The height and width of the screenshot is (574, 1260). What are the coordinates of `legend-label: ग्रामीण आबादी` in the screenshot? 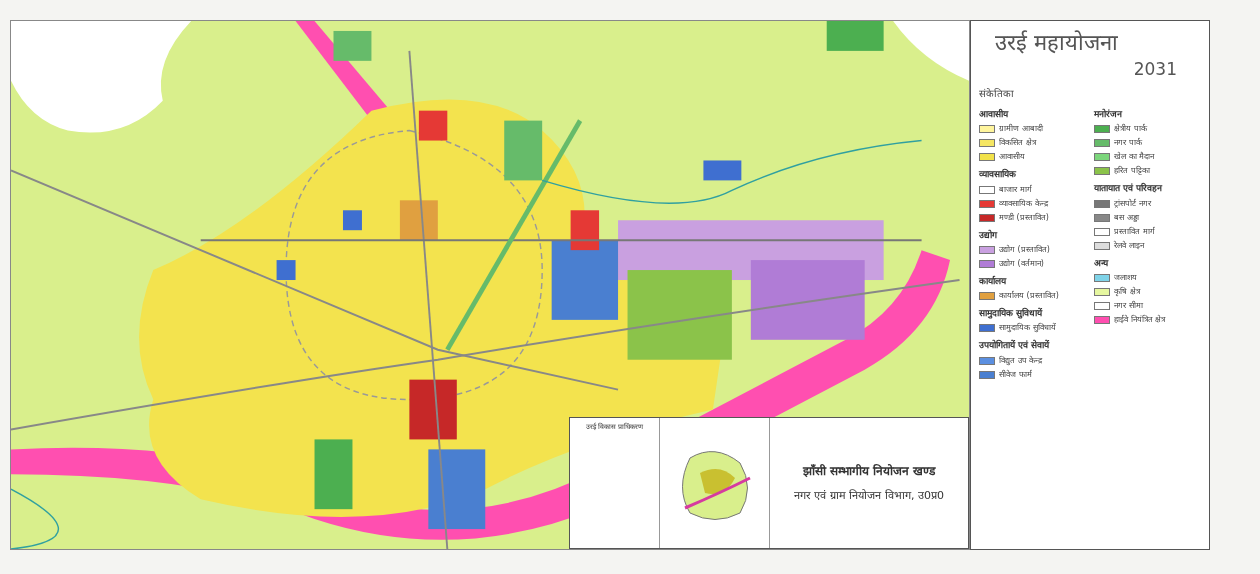 It's located at (1021, 129).